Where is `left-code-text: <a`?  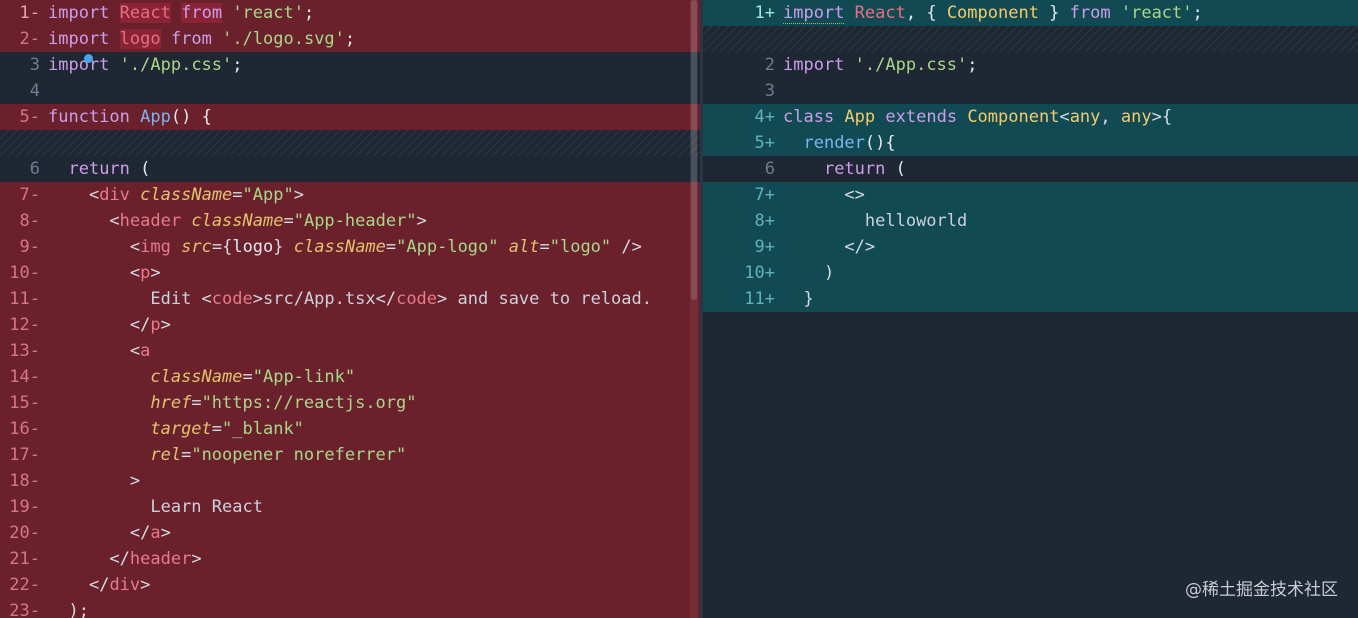 left-code-text: <a is located at coordinates (99, 351).